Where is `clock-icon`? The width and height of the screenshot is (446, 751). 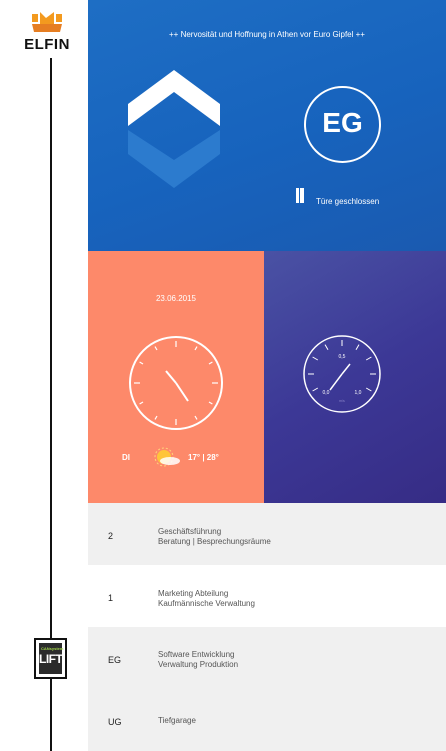
clock-icon is located at coordinates (176, 383).